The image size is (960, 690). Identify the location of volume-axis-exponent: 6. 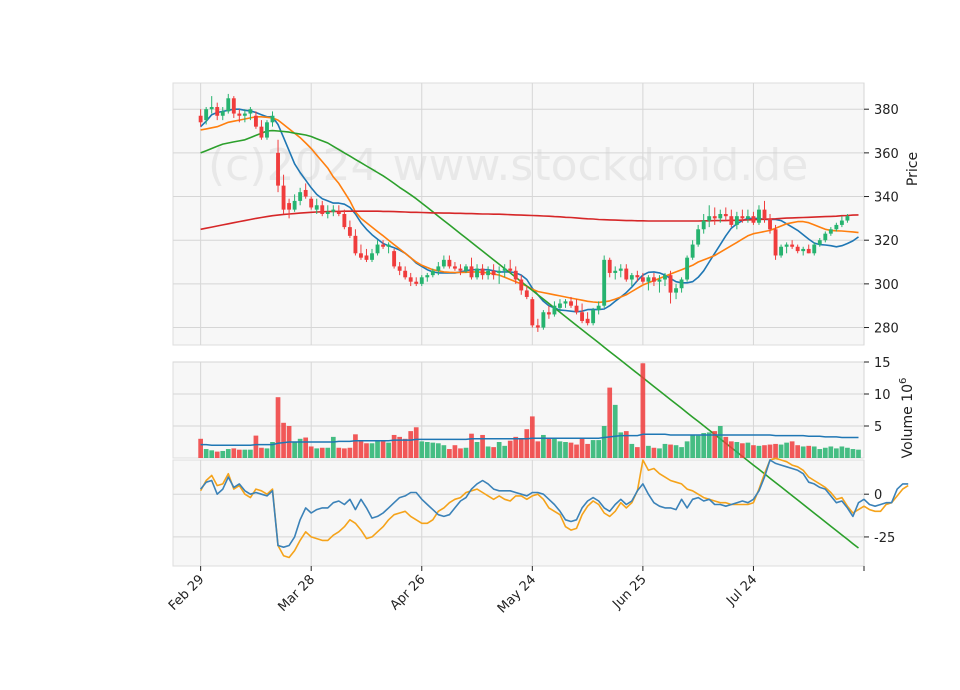
(903, 381).